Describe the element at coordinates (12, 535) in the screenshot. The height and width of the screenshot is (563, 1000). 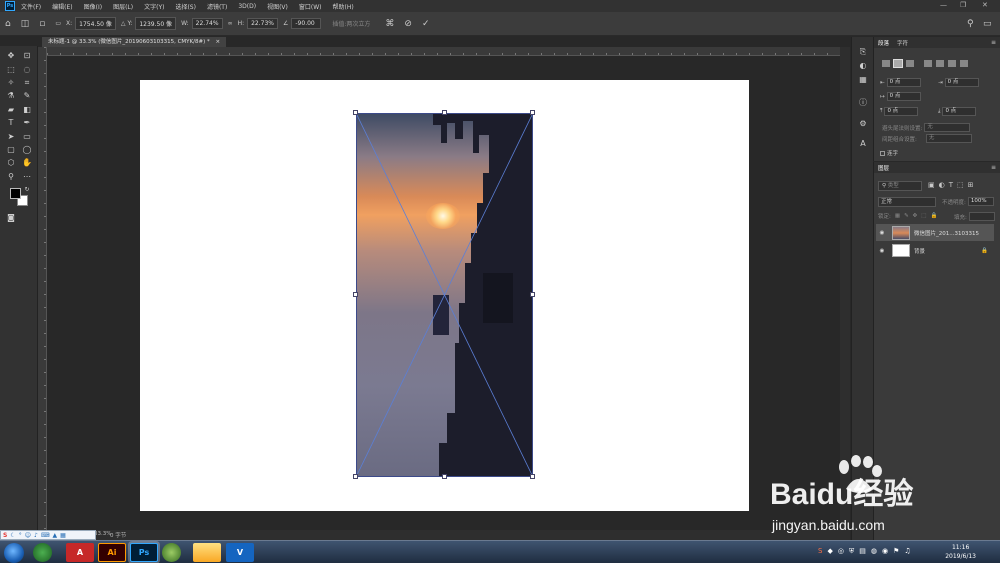
I see `ime-moon-icon: ☾` at that location.